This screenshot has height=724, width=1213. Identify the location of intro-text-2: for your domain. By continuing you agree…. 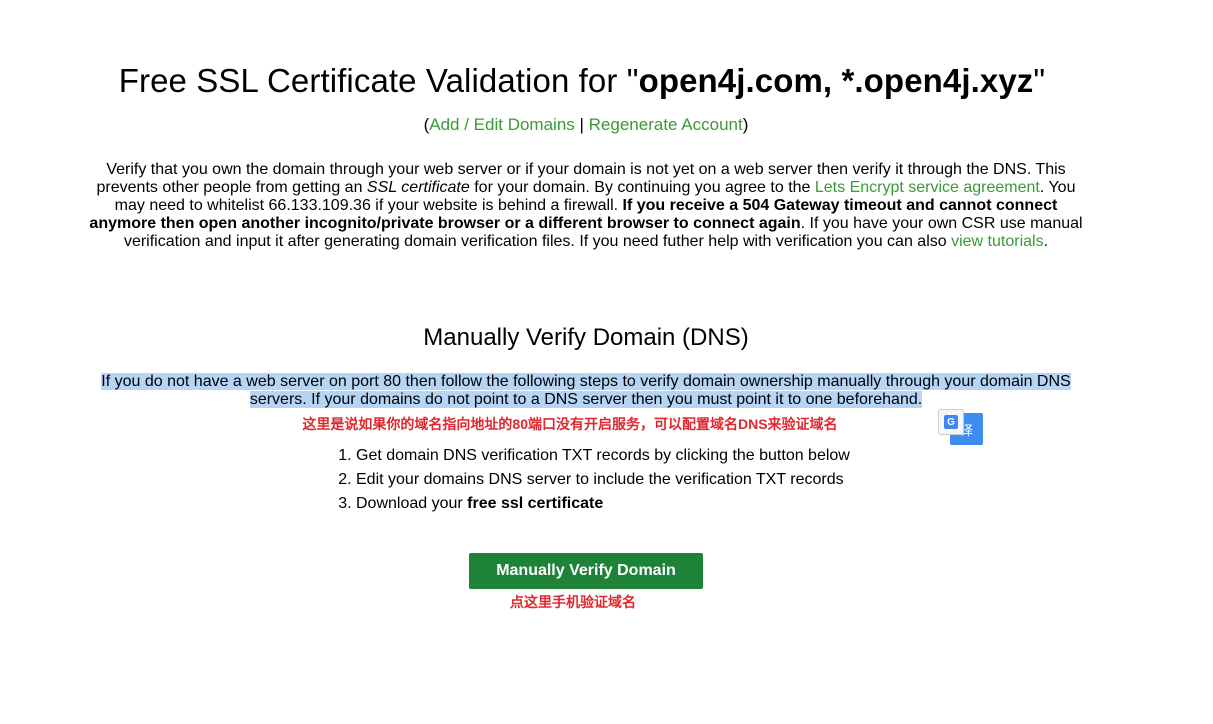
(642, 187).